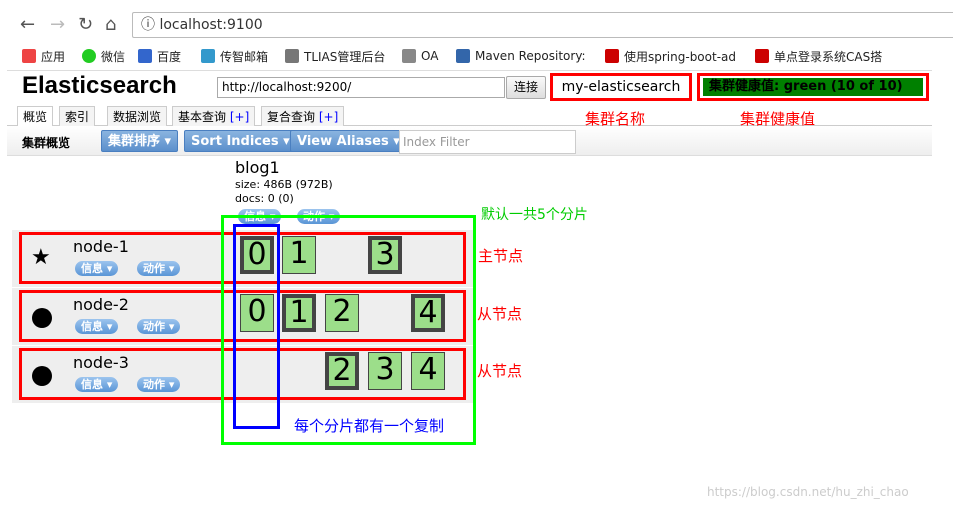 The image size is (953, 510). Describe the element at coordinates (35, 117) in the screenshot. I see `tab-0: 概览` at that location.